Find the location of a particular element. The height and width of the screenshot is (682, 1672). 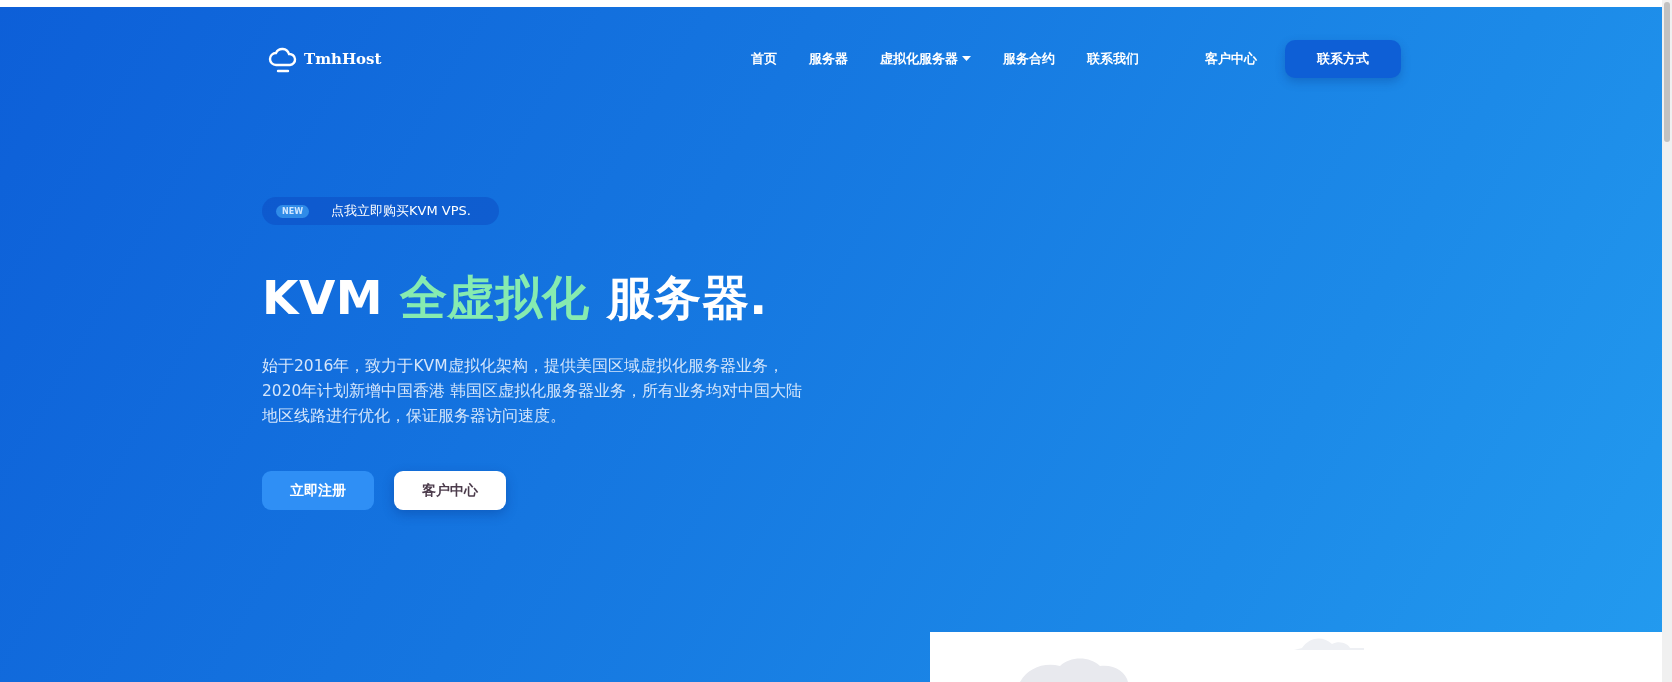

nav-link: 联系我们 is located at coordinates (1113, 58).